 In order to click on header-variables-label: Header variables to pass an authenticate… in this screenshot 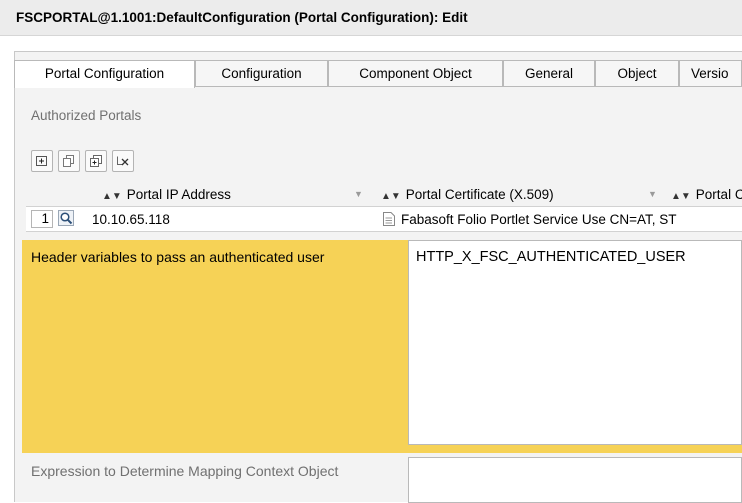, I will do `click(178, 257)`.